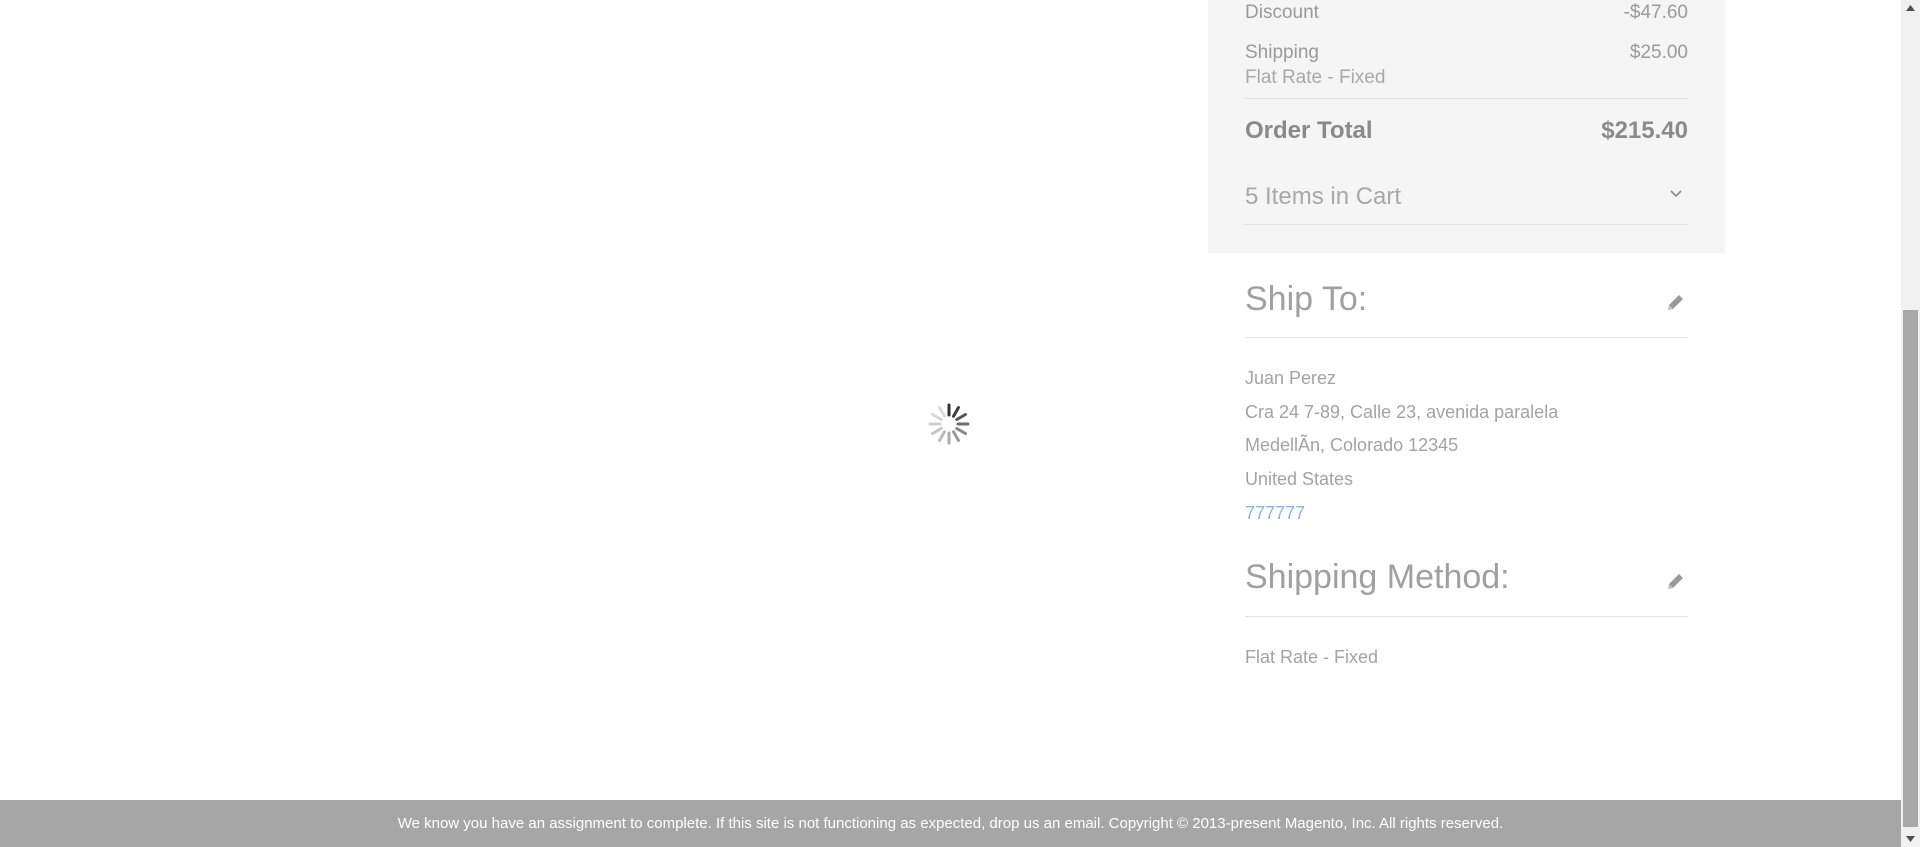 The height and width of the screenshot is (847, 1920). What do you see at coordinates (1466, 197) in the screenshot?
I see `items-in-cart-toggle: 5 Items in Cart` at bounding box center [1466, 197].